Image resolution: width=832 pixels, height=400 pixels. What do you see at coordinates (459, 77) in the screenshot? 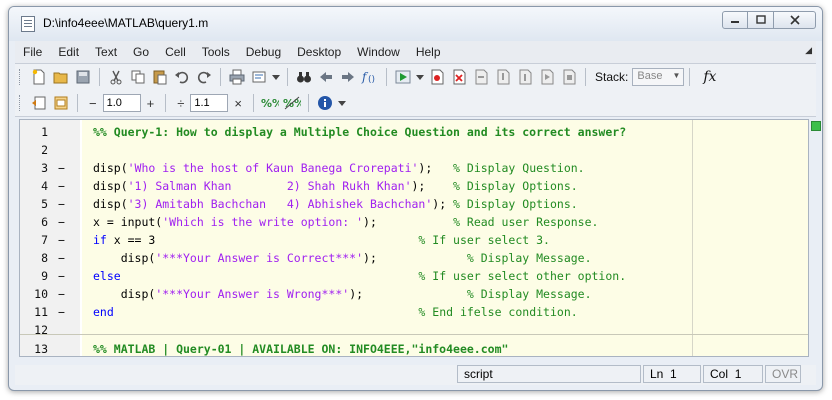
I see `clear-breakpoints-button` at bounding box center [459, 77].